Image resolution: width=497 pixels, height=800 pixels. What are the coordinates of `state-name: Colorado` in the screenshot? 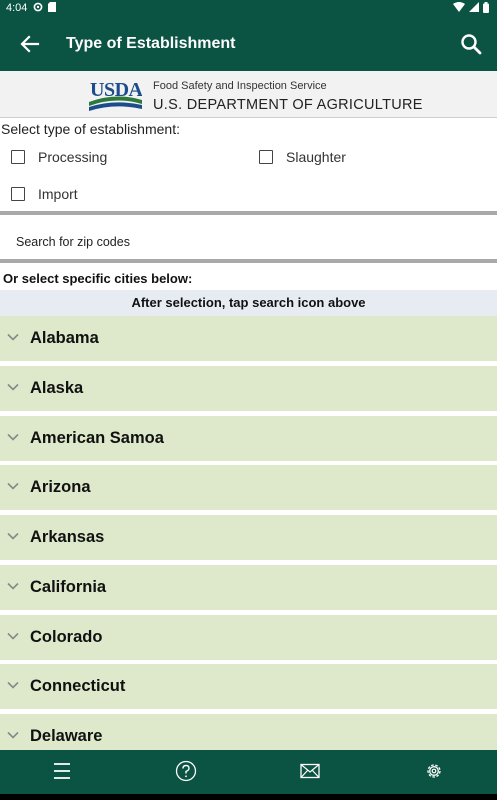 It's located at (66, 636).